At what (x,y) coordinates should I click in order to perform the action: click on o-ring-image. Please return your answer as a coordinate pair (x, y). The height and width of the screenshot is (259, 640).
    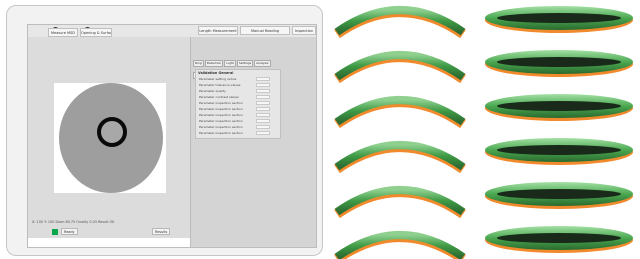
    Looking at the image, I should click on (112, 132).